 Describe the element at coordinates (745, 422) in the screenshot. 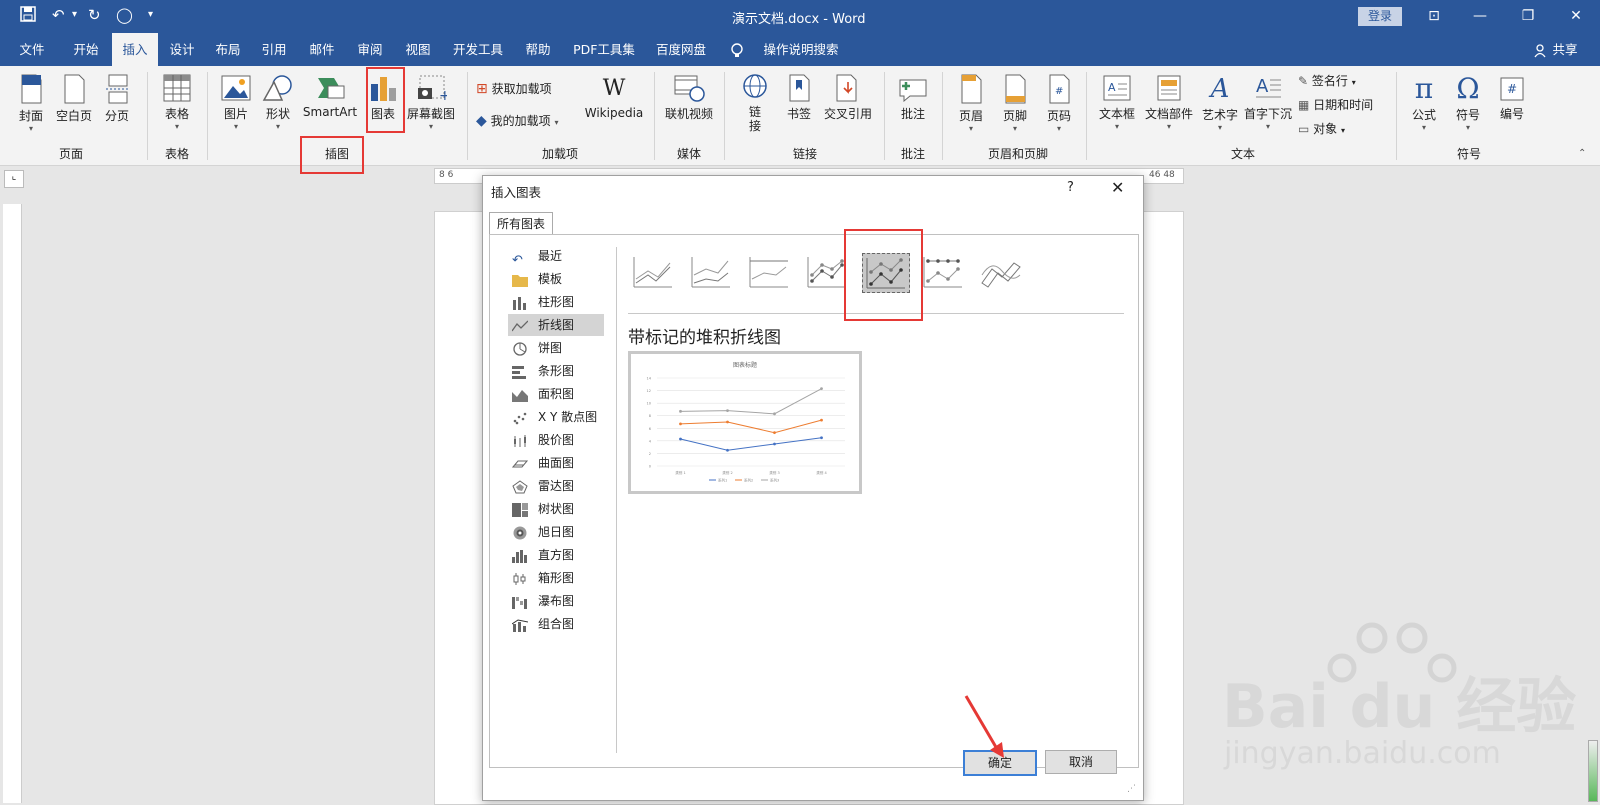

I see `chart-preview: 图表标题 14 12 10 8 6 4 2 0 类别 1 类别 2 类别 3 类别 4 系列1 系列2 系列3` at that location.